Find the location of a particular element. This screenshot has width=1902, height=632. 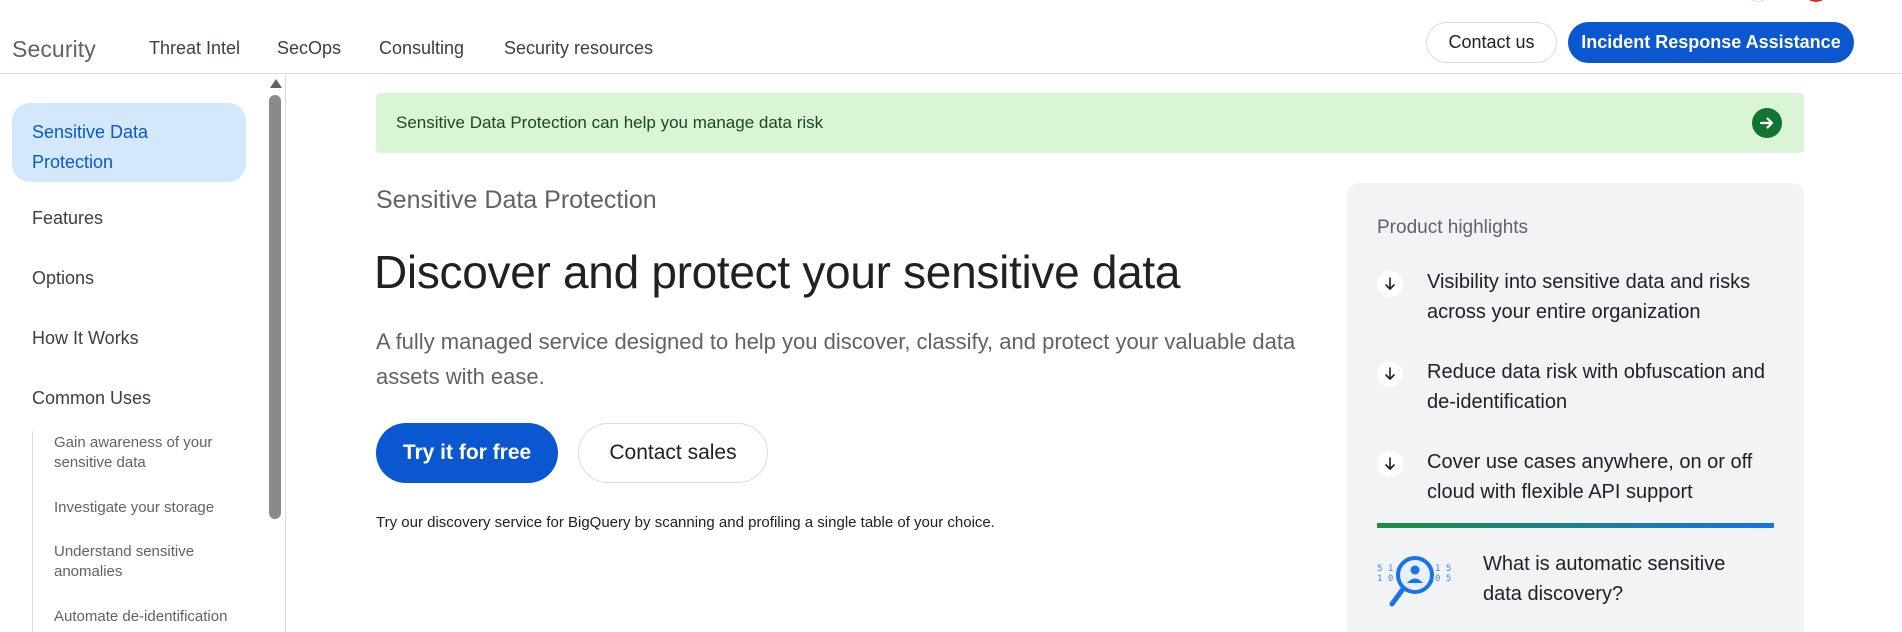

highlights-divider is located at coordinates (1575, 525).